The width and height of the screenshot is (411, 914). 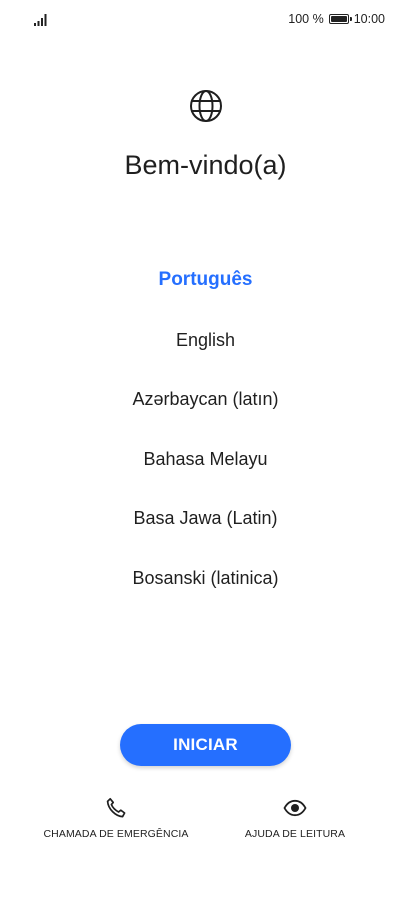 I want to click on reading-aid-button: AJUDA DE LEITURA, so click(x=295, y=818).